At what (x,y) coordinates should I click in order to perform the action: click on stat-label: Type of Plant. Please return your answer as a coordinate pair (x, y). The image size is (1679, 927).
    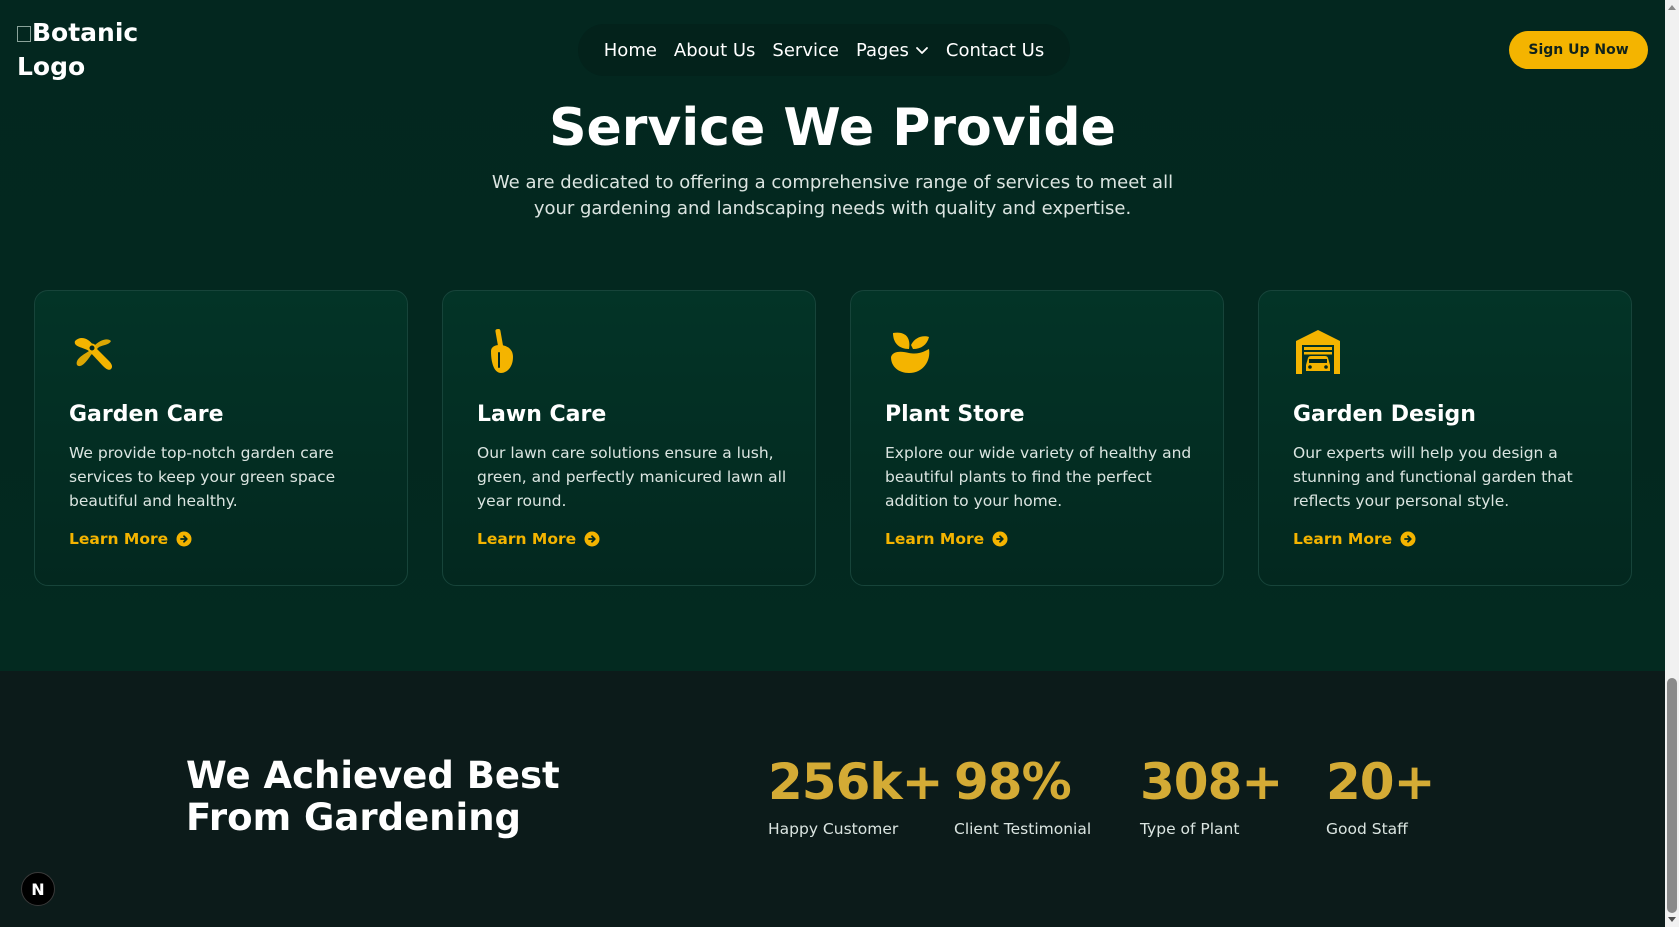
    Looking at the image, I should click on (1190, 829).